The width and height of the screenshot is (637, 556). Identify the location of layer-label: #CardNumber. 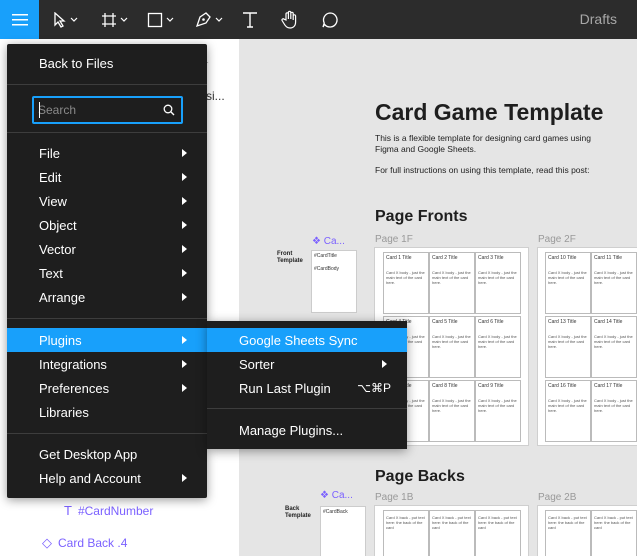
(115, 510).